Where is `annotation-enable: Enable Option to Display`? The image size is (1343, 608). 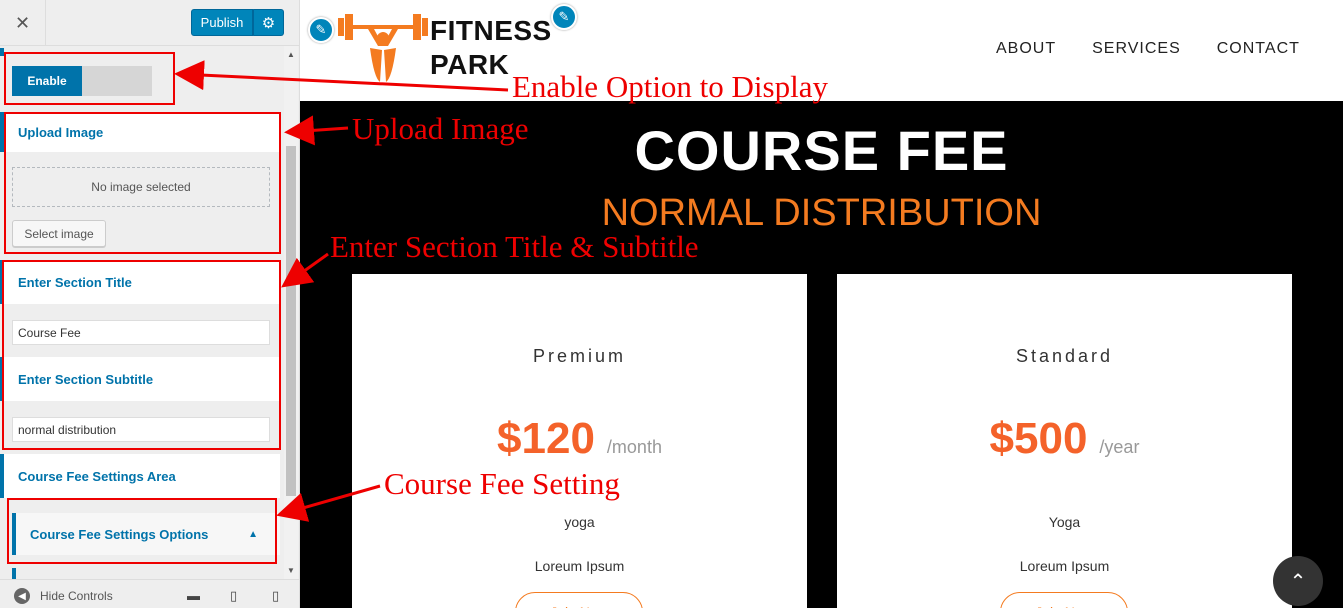
annotation-enable: Enable Option to Display is located at coordinates (670, 86).